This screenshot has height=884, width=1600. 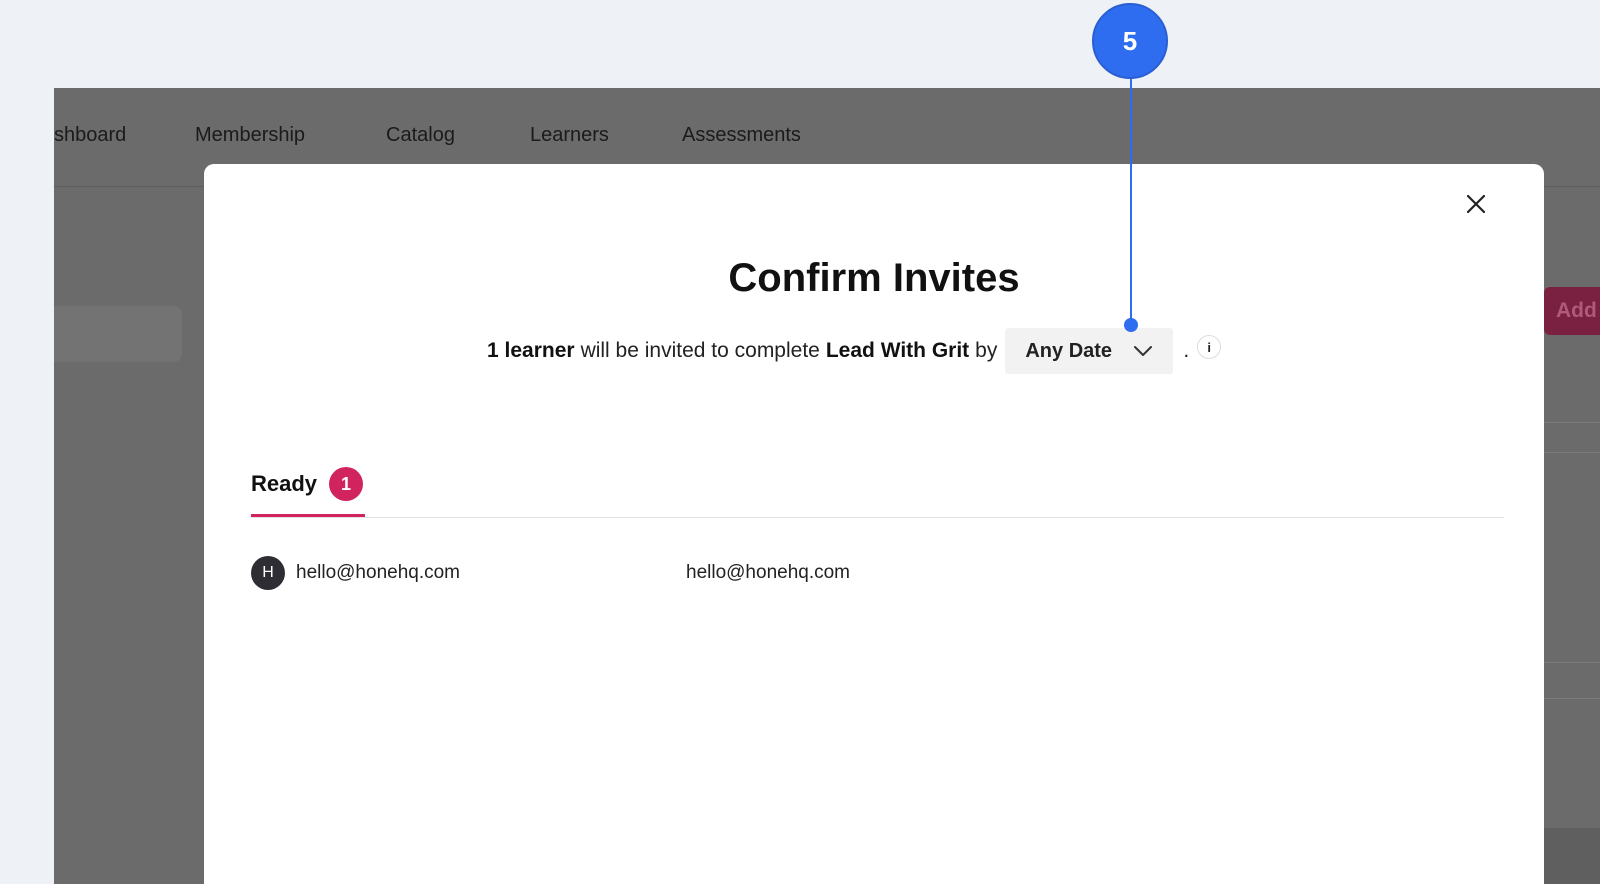 I want to click on nav-item-membership: Membership, so click(x=250, y=135).